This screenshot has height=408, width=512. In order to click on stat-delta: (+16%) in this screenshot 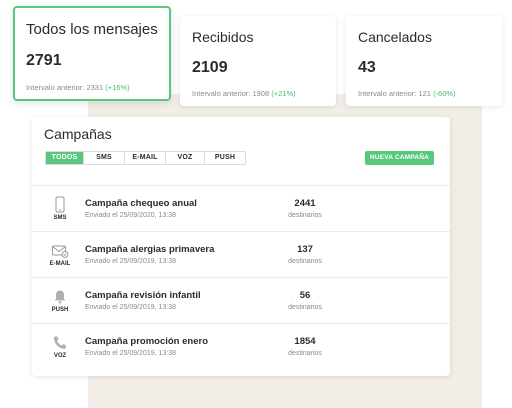, I will do `click(117, 87)`.